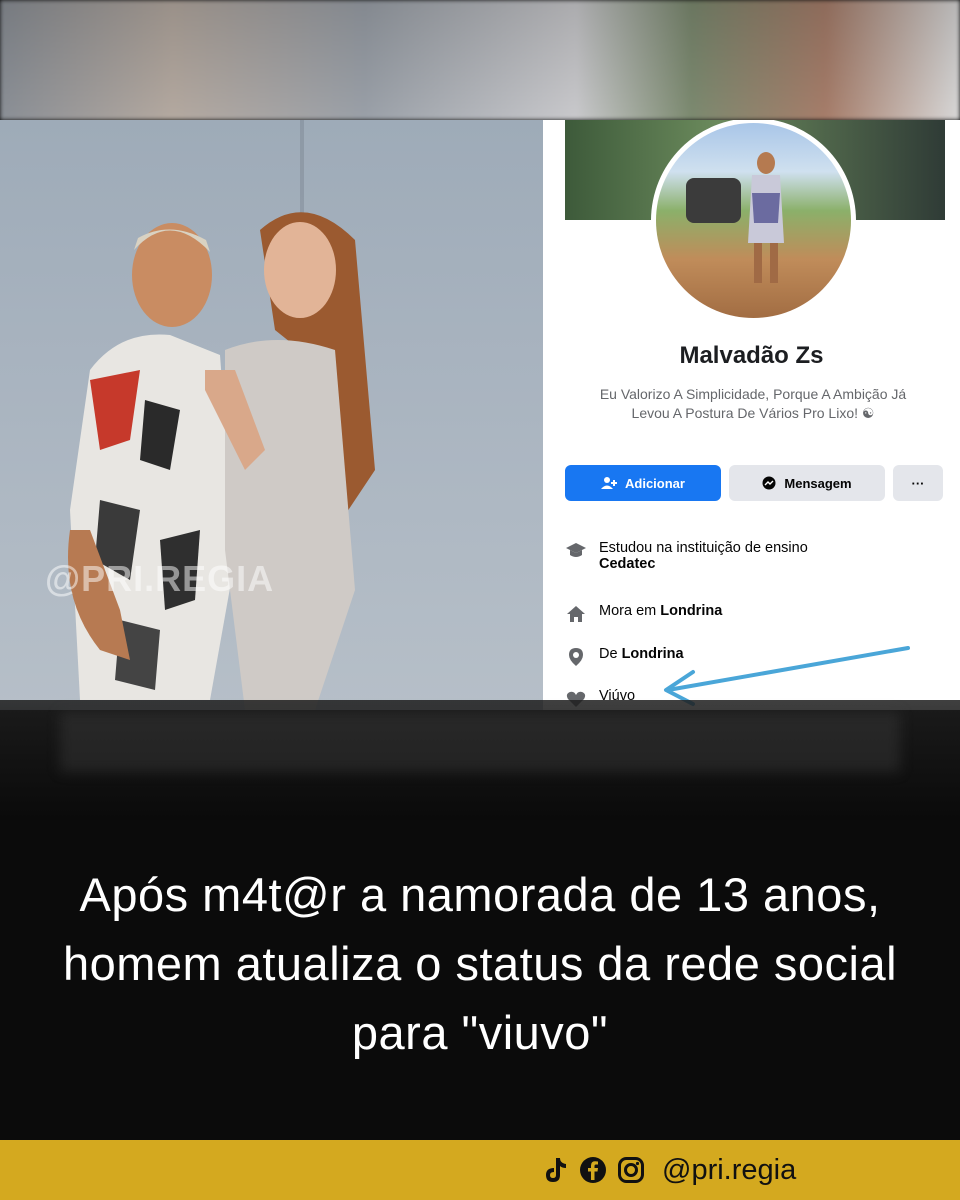 This screenshot has height=1200, width=960. What do you see at coordinates (555, 1170) in the screenshot?
I see `tiktok-icon` at bounding box center [555, 1170].